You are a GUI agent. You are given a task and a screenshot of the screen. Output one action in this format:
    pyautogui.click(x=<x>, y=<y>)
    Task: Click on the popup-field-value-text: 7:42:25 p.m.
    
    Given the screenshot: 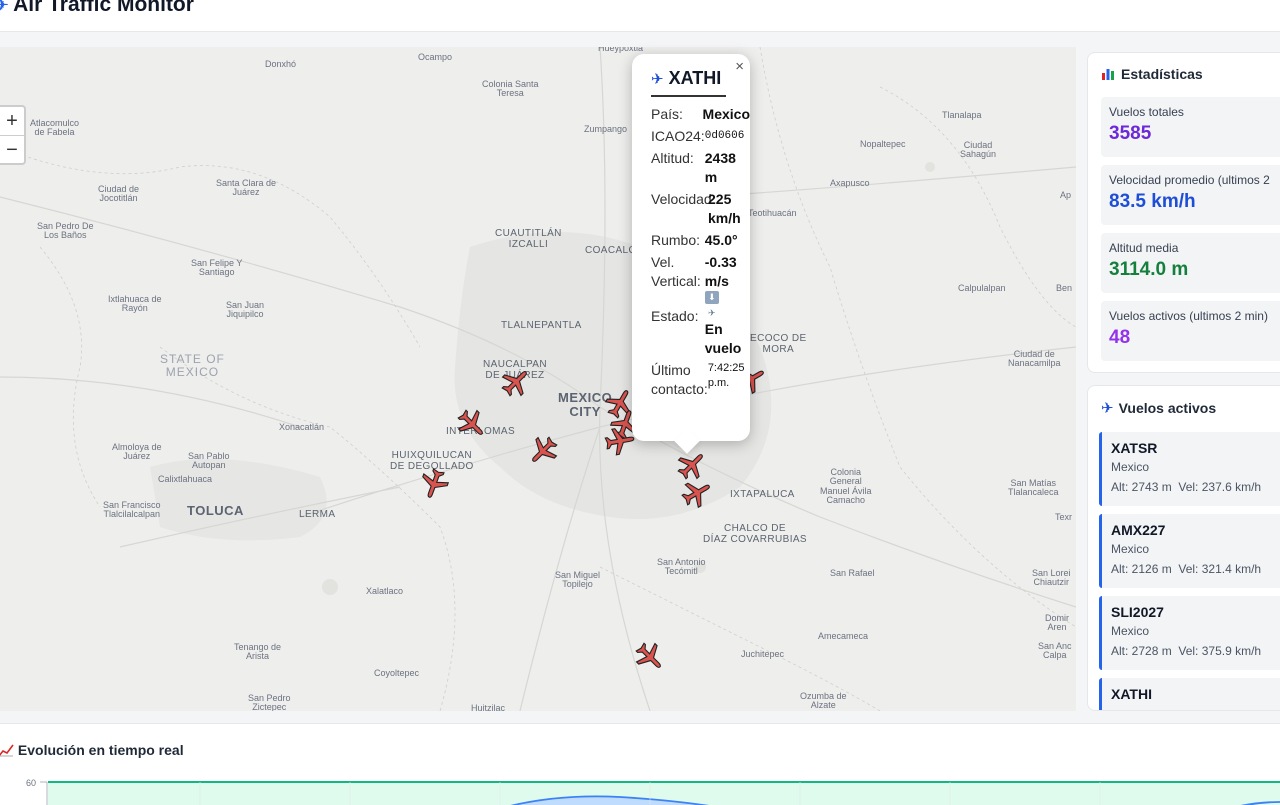 What is the action you would take?
    pyautogui.click(x=726, y=375)
    